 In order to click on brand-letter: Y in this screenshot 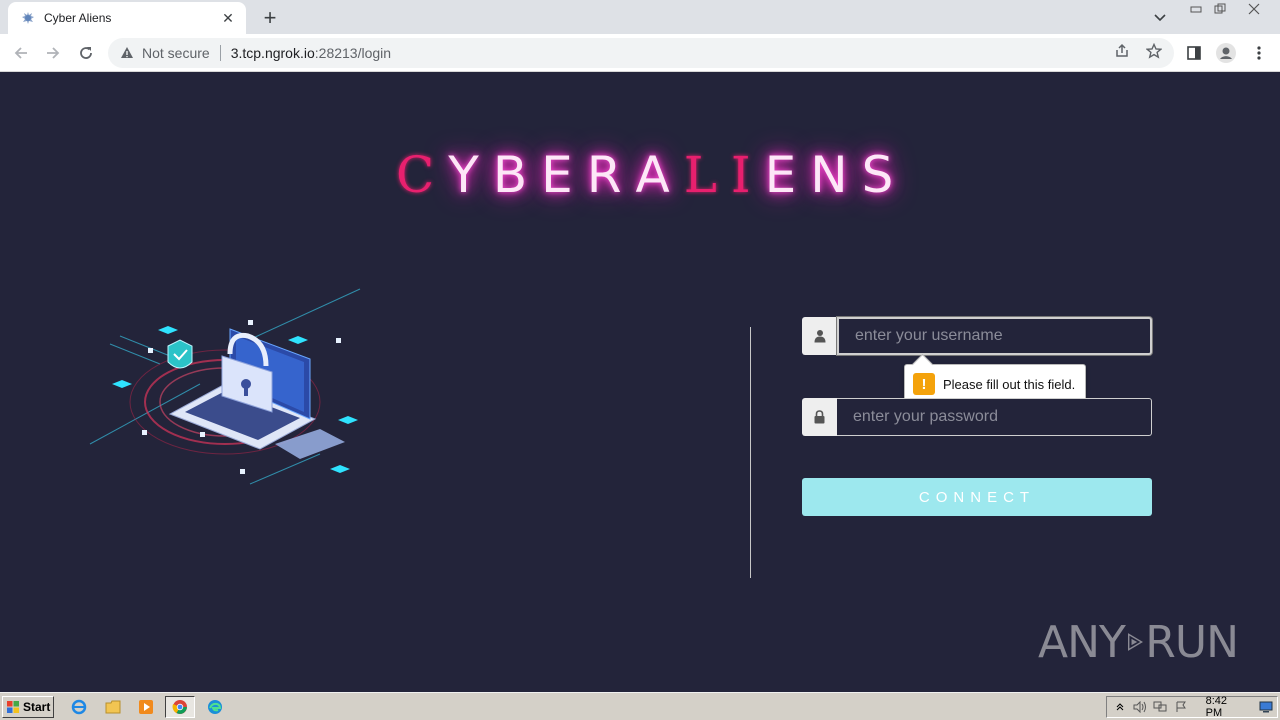, I will do `click(470, 175)`.